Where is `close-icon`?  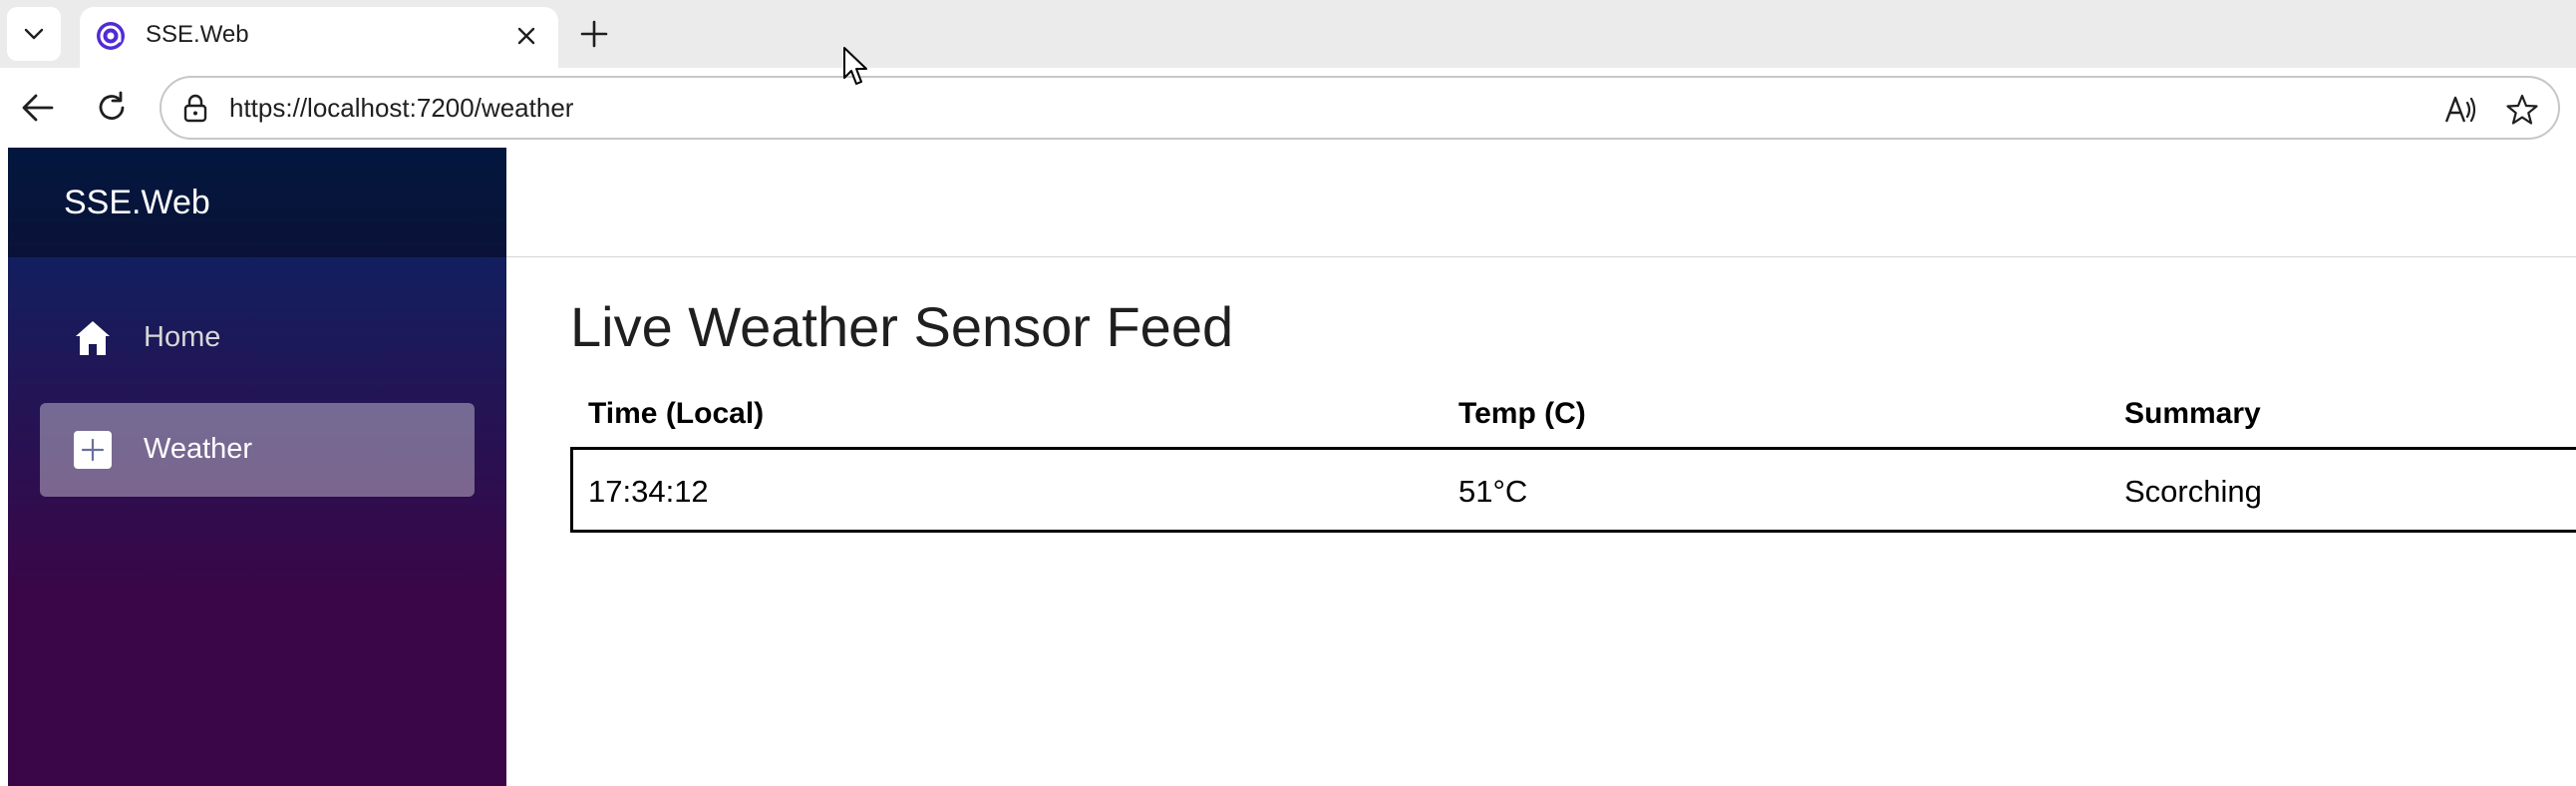 close-icon is located at coordinates (526, 36).